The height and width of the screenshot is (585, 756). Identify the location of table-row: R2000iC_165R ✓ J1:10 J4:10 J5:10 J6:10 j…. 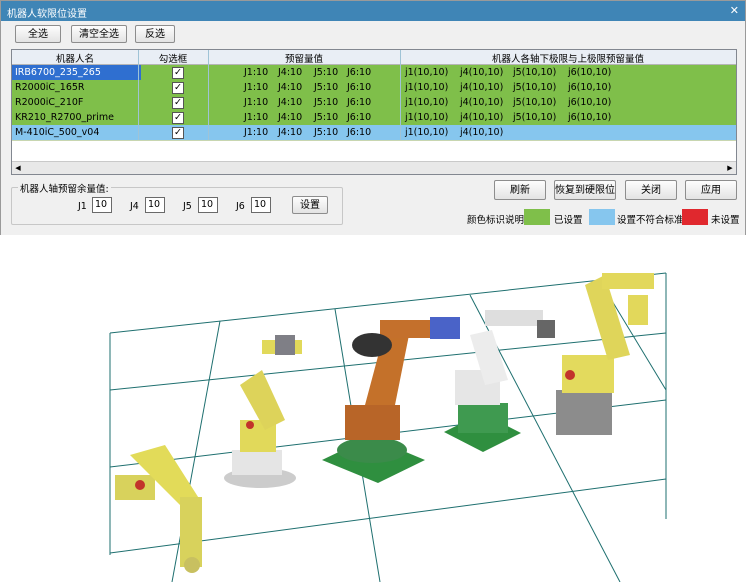
(374, 88).